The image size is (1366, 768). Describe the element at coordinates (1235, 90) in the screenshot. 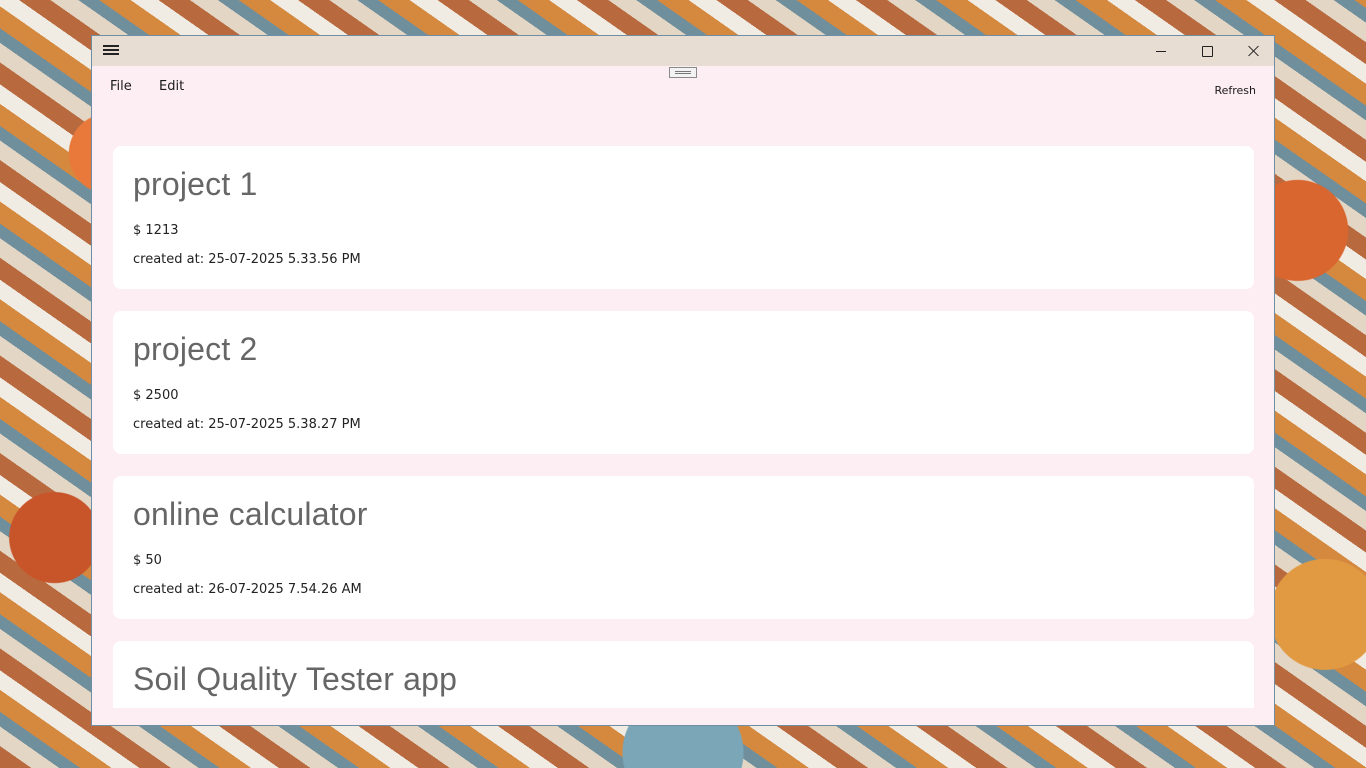

I see `refresh-button: Refresh` at that location.